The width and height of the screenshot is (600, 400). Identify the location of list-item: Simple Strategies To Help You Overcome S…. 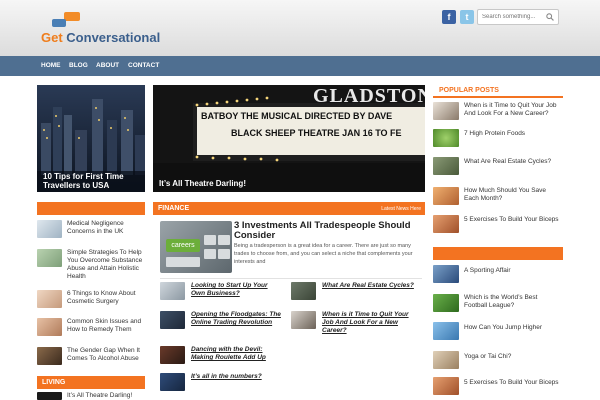
(91, 267).